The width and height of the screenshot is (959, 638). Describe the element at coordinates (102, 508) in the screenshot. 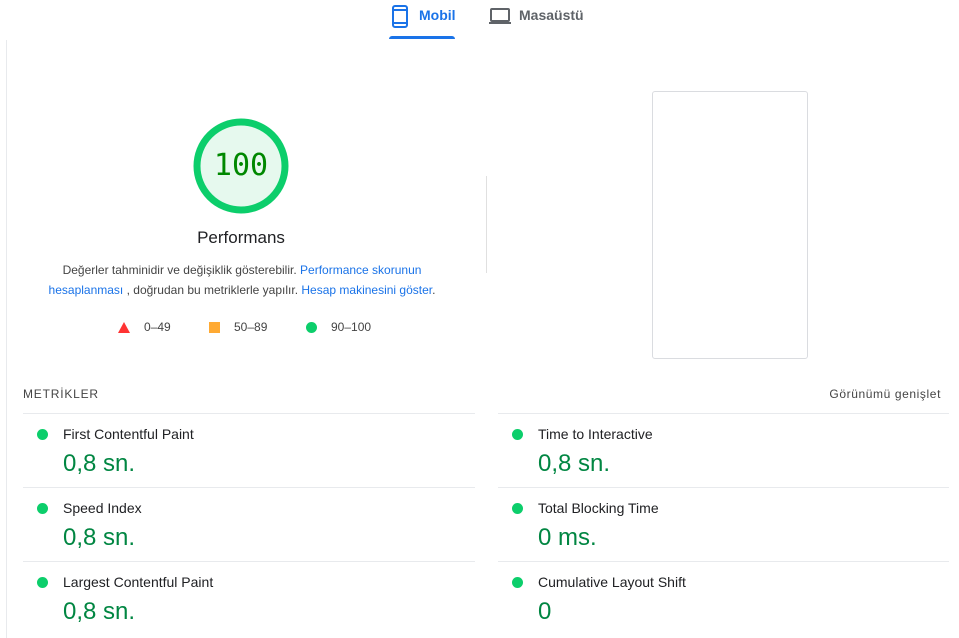

I see `metric-label: Speed Index` at that location.